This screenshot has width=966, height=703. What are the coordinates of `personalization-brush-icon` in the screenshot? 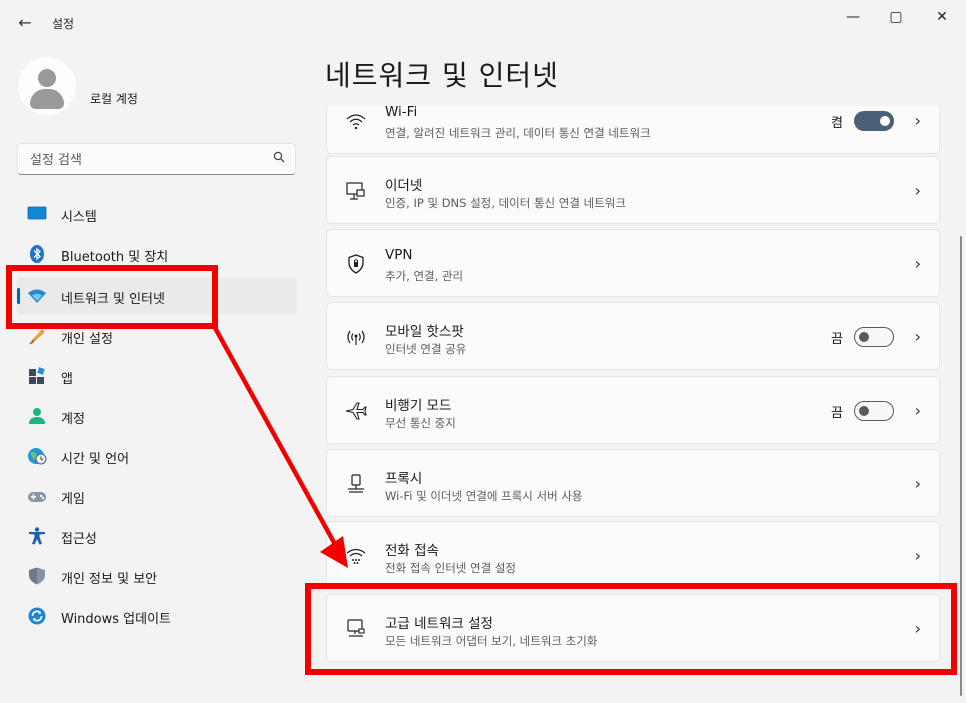 It's located at (37, 336).